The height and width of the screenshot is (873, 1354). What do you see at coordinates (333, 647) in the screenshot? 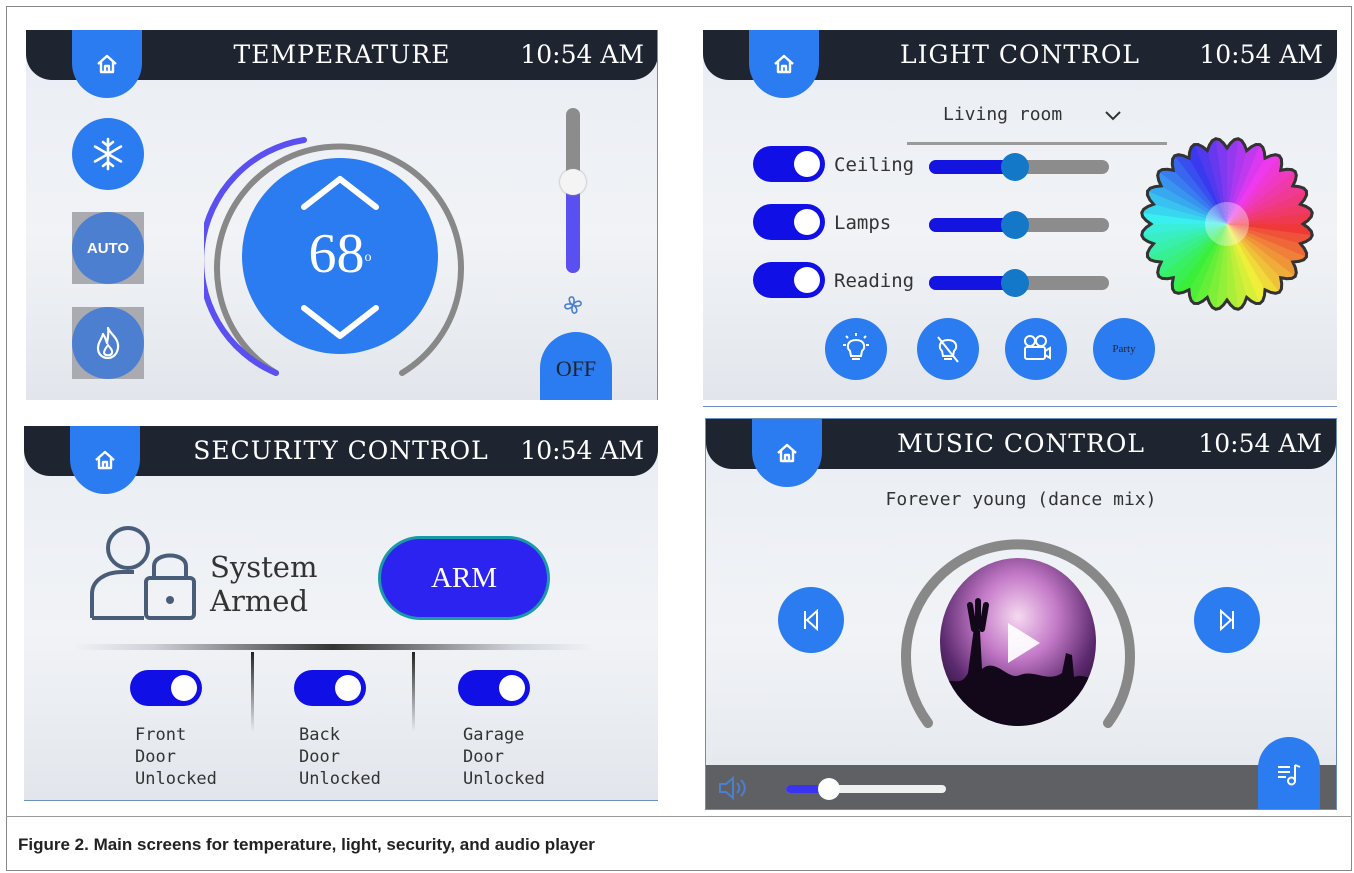
I see `separator-line` at bounding box center [333, 647].